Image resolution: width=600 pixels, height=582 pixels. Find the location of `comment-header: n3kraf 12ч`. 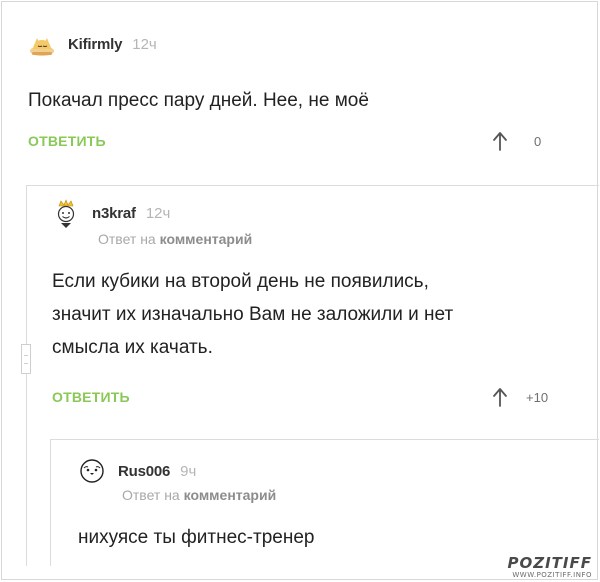

comment-header: n3kraf 12ч is located at coordinates (111, 213).